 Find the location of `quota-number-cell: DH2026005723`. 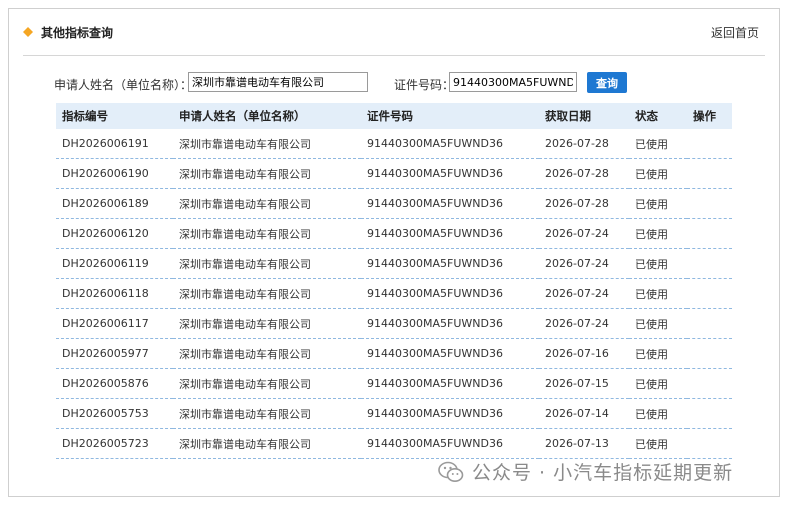

quota-number-cell: DH2026005723 is located at coordinates (114, 443).